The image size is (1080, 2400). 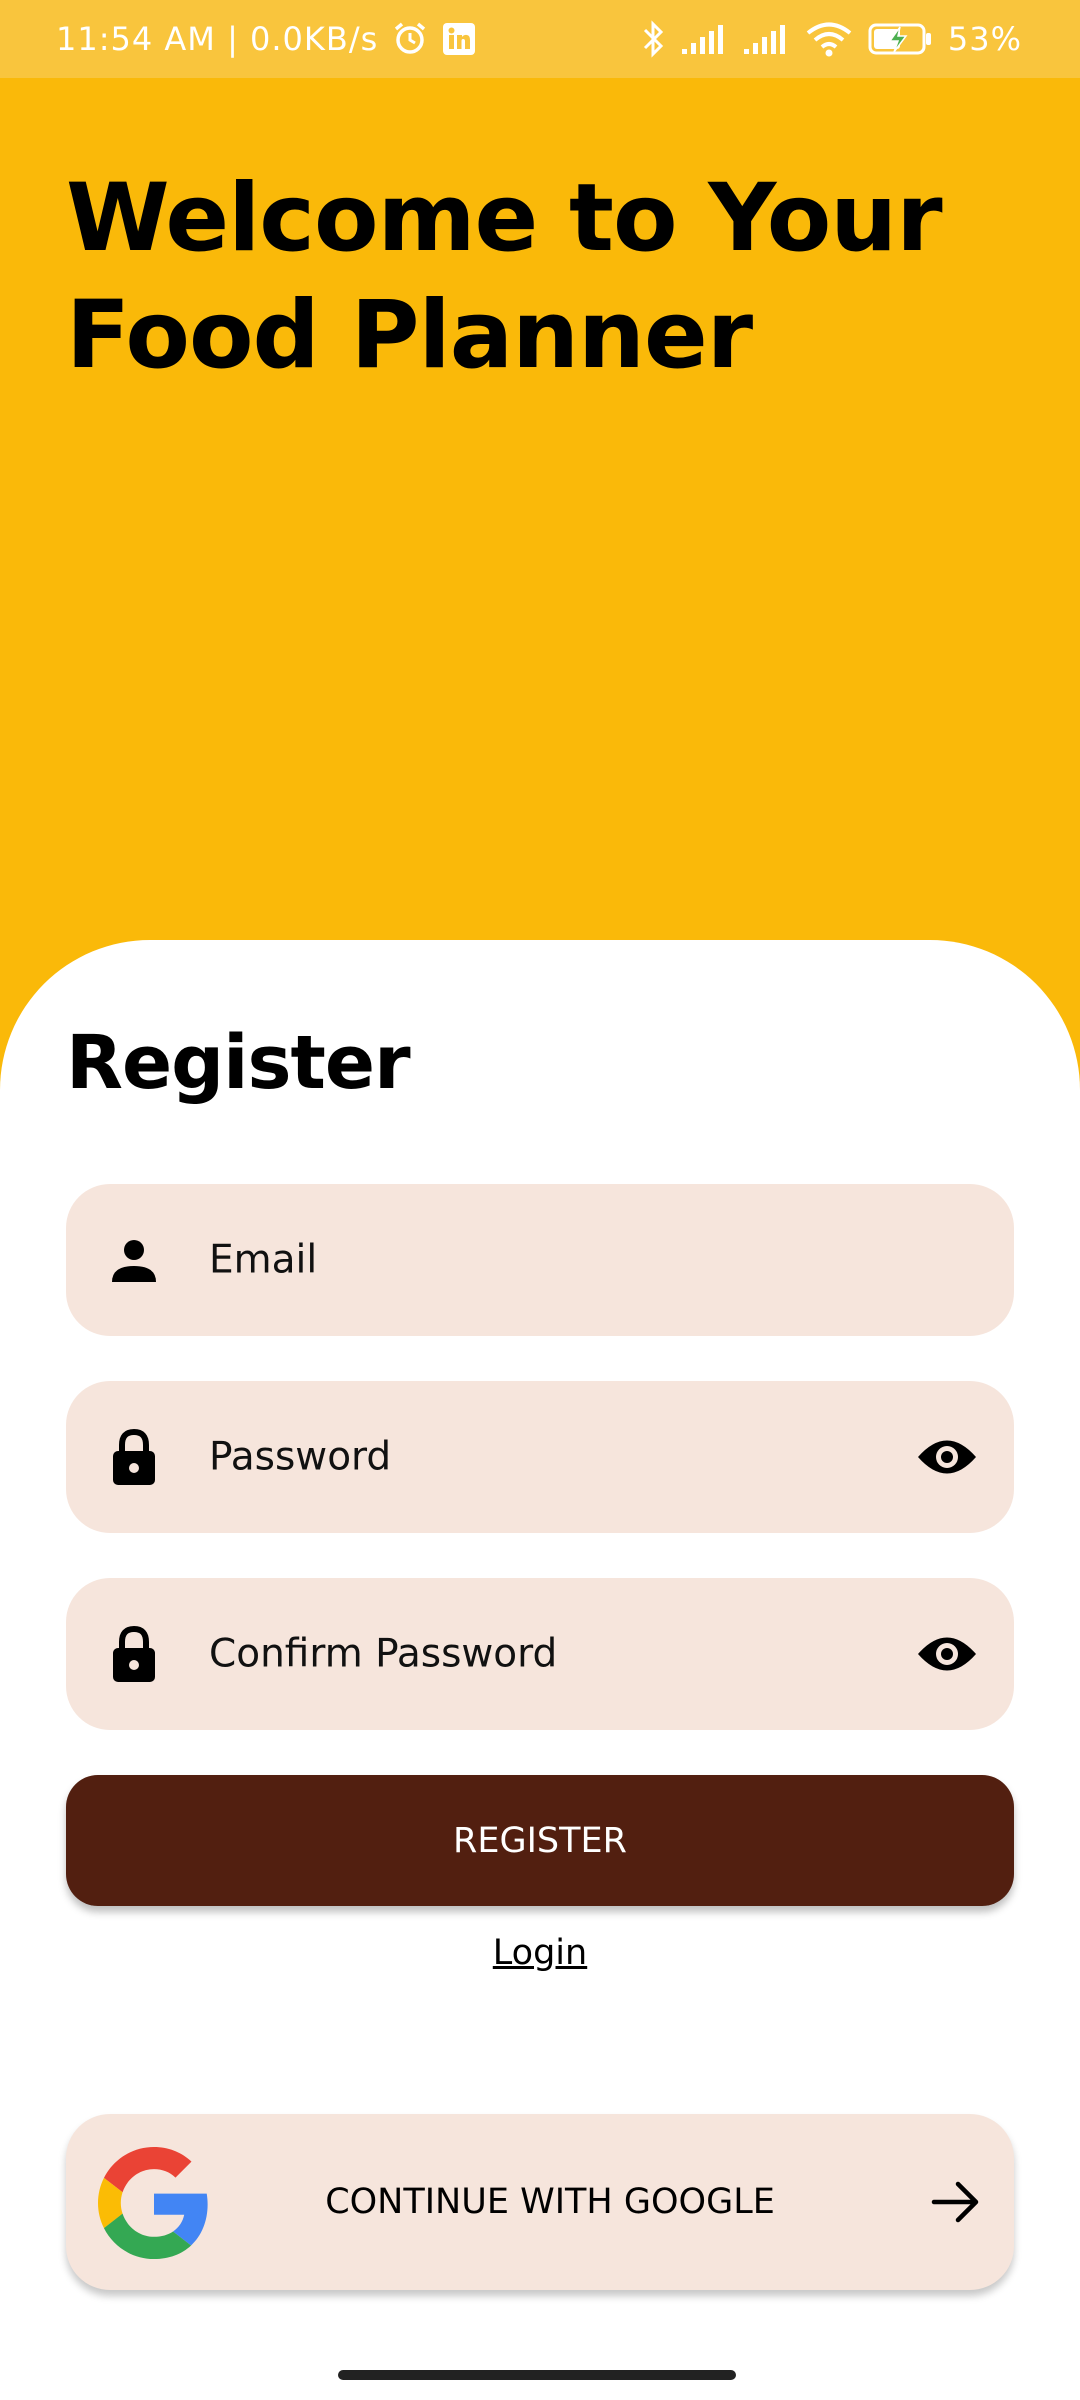 What do you see at coordinates (540, 39) in the screenshot?
I see `status-bar: 11:54 AM | 0.0KB/s 53%` at bounding box center [540, 39].